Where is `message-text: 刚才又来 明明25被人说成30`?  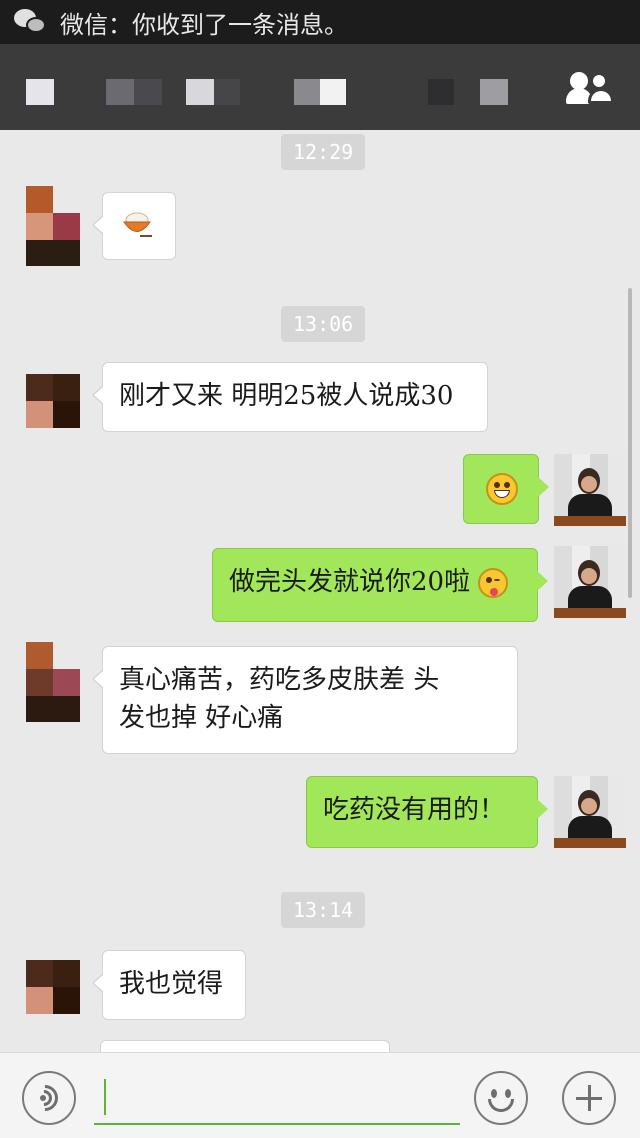
message-text: 刚才又来 明明25被人说成30 is located at coordinates (286, 396).